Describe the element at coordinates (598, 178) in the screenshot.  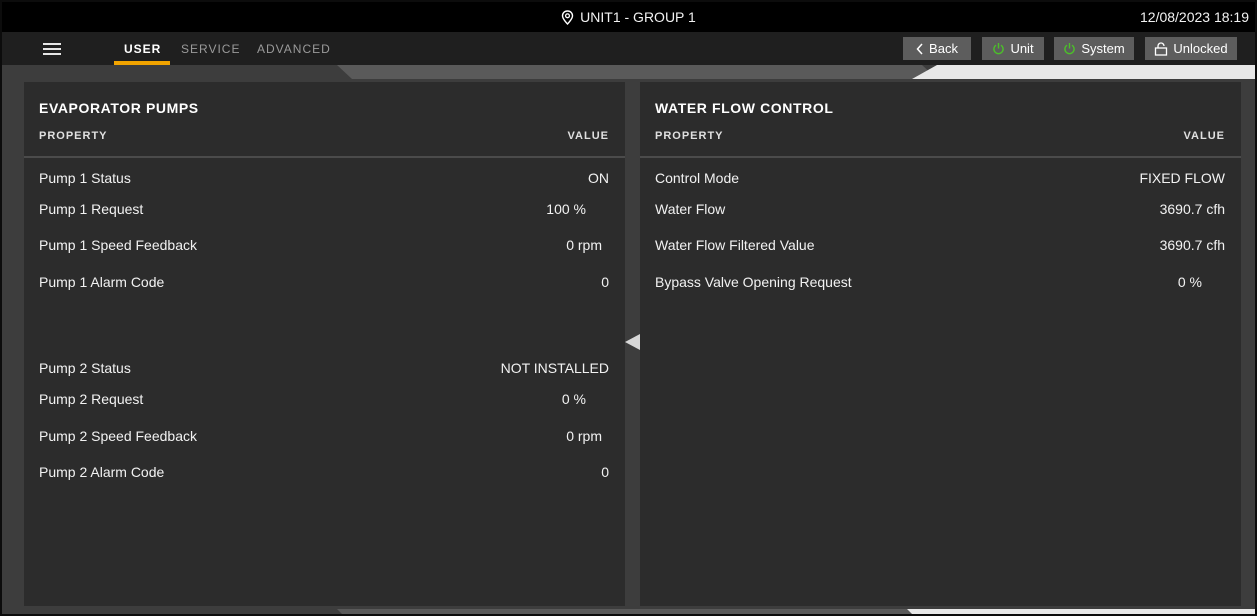
I see `pump1-status-value: ON` at that location.